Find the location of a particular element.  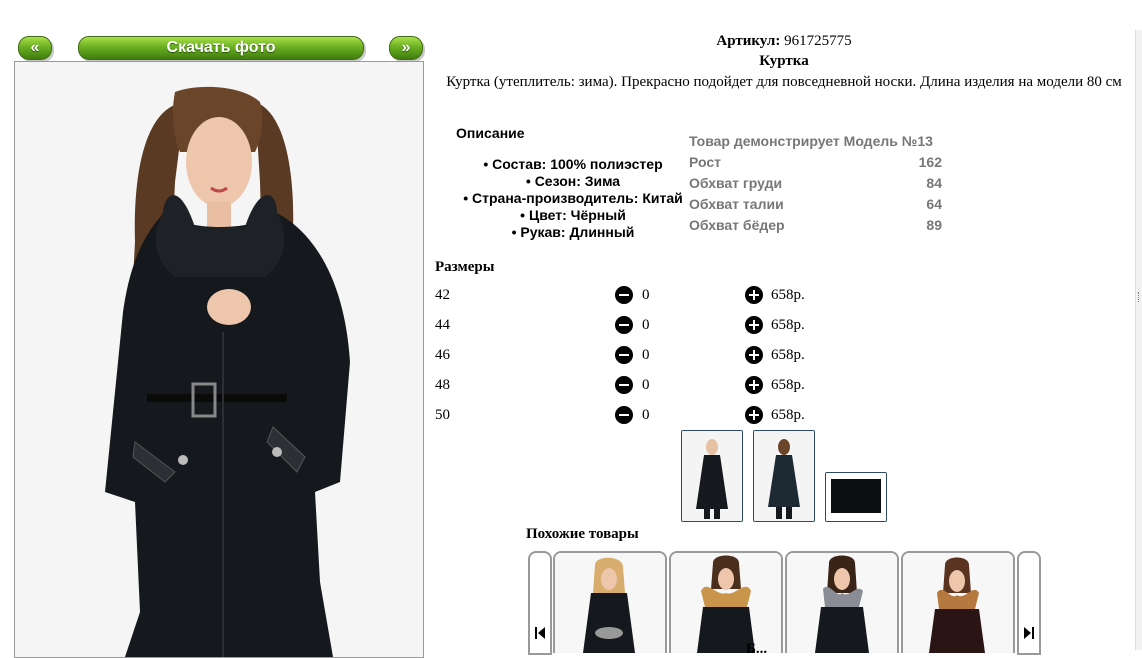

model-row-value: 162 is located at coordinates (930, 162).